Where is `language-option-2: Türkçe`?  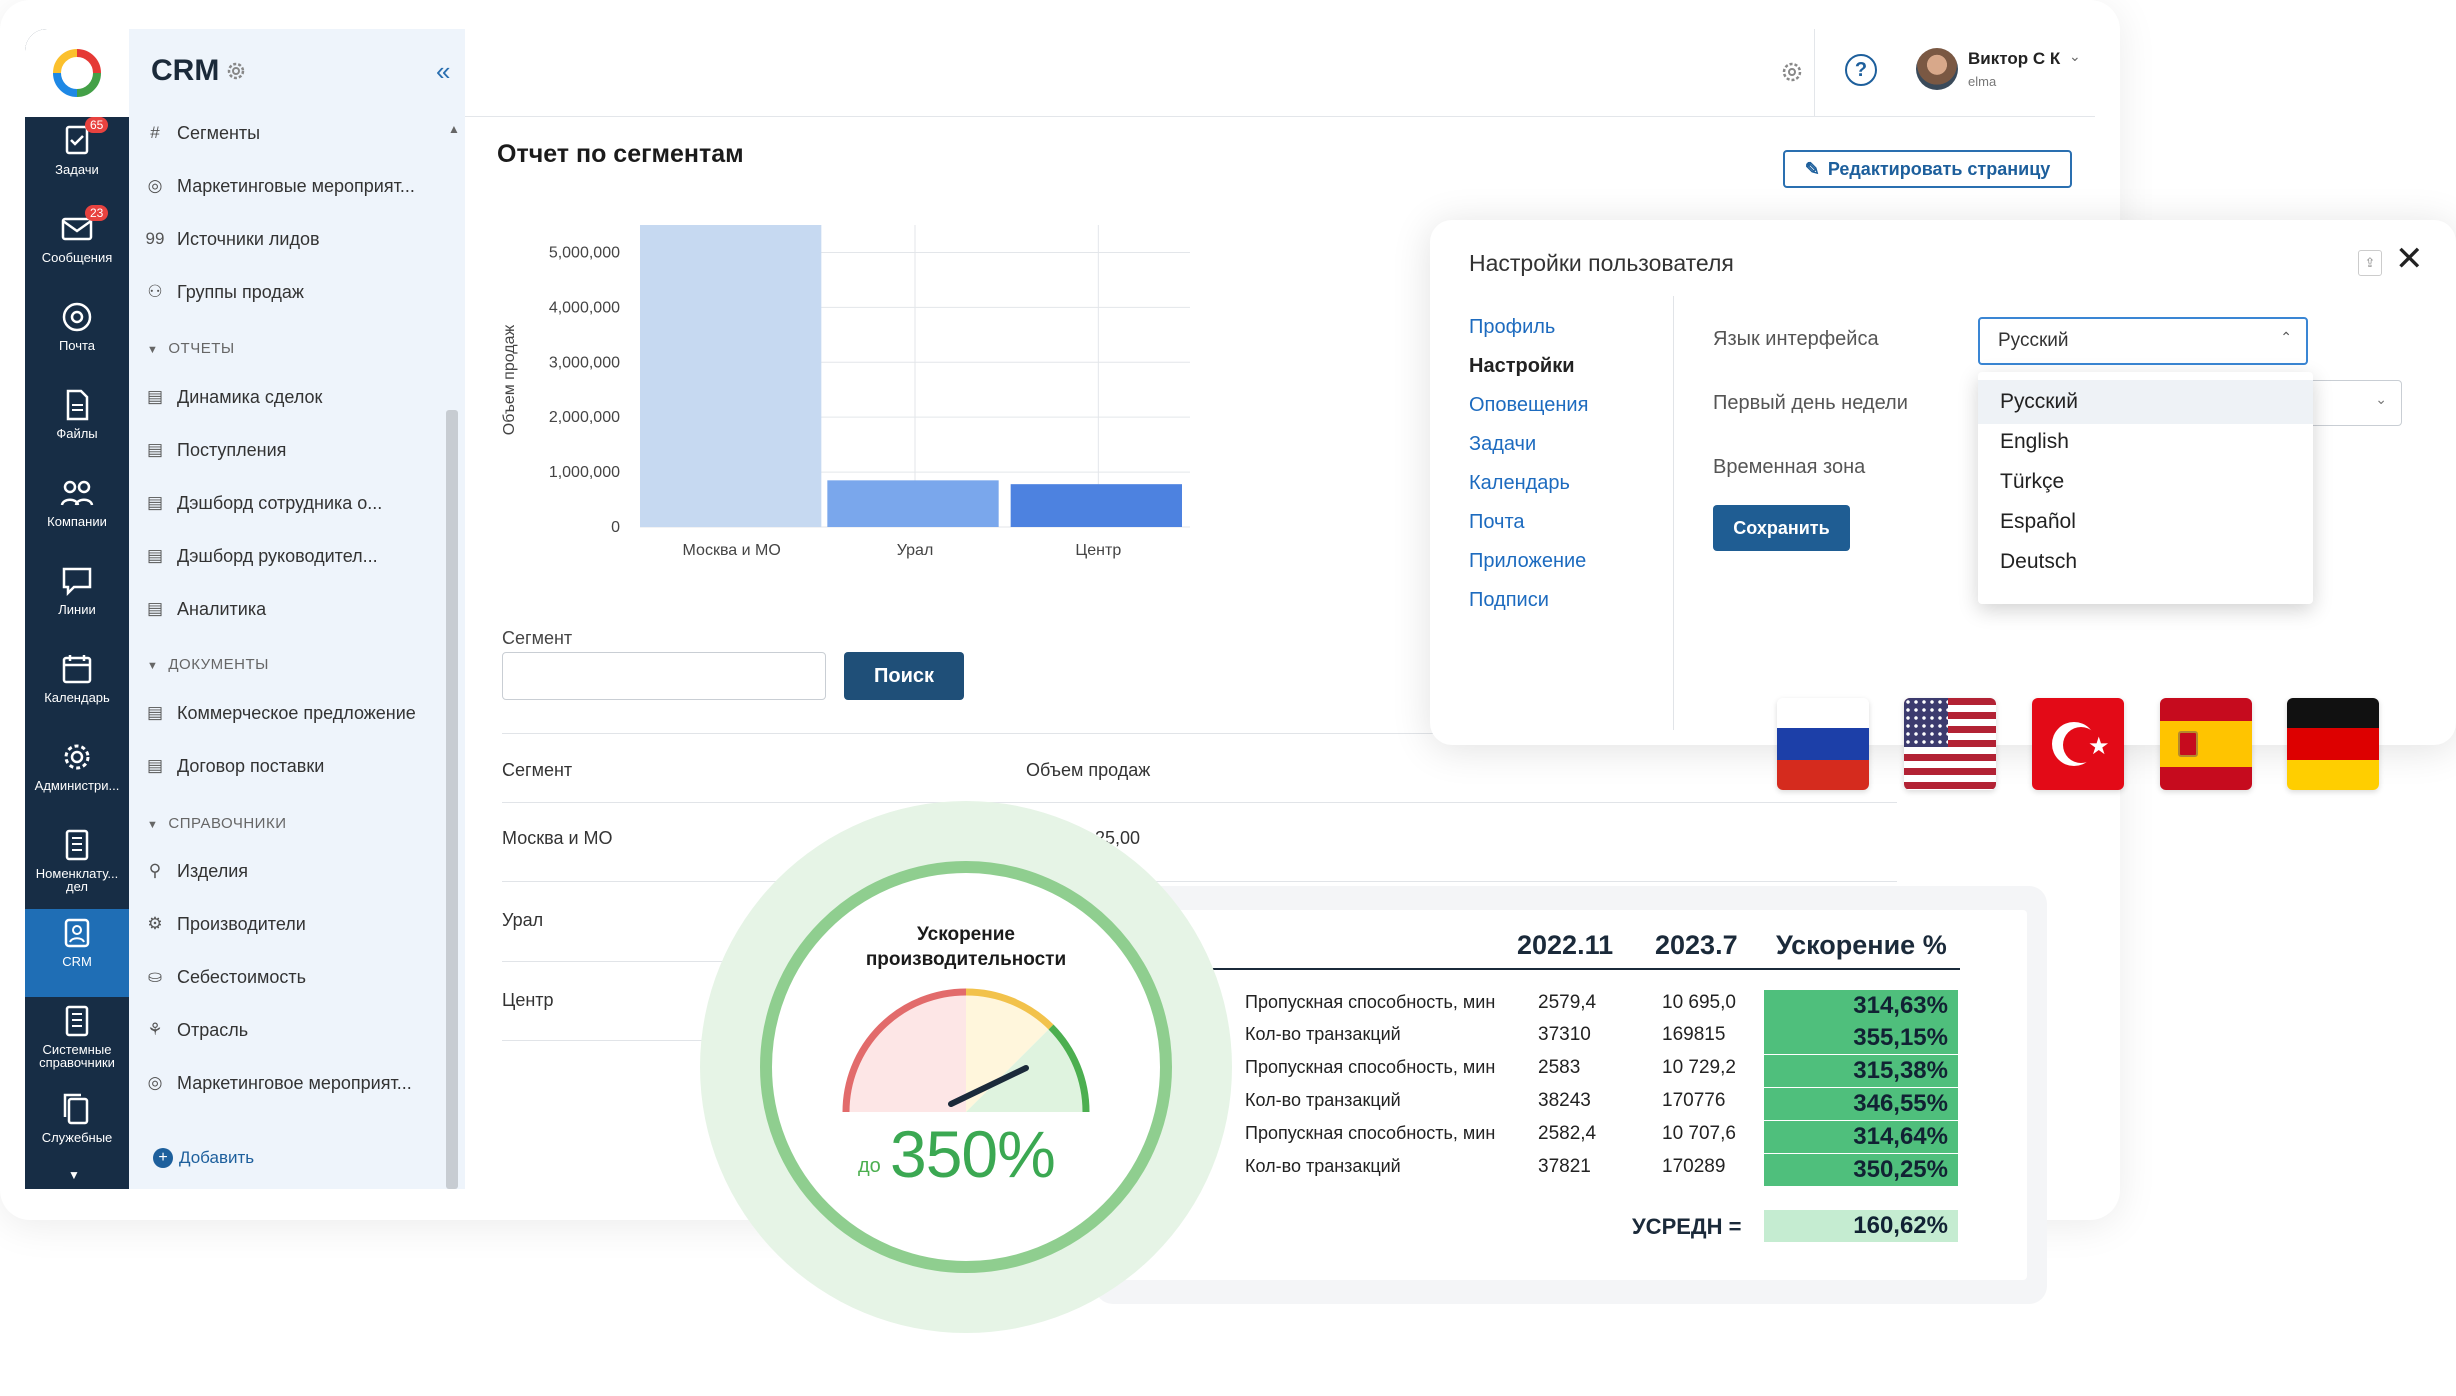 language-option-2: Türkçe is located at coordinates (2032, 482).